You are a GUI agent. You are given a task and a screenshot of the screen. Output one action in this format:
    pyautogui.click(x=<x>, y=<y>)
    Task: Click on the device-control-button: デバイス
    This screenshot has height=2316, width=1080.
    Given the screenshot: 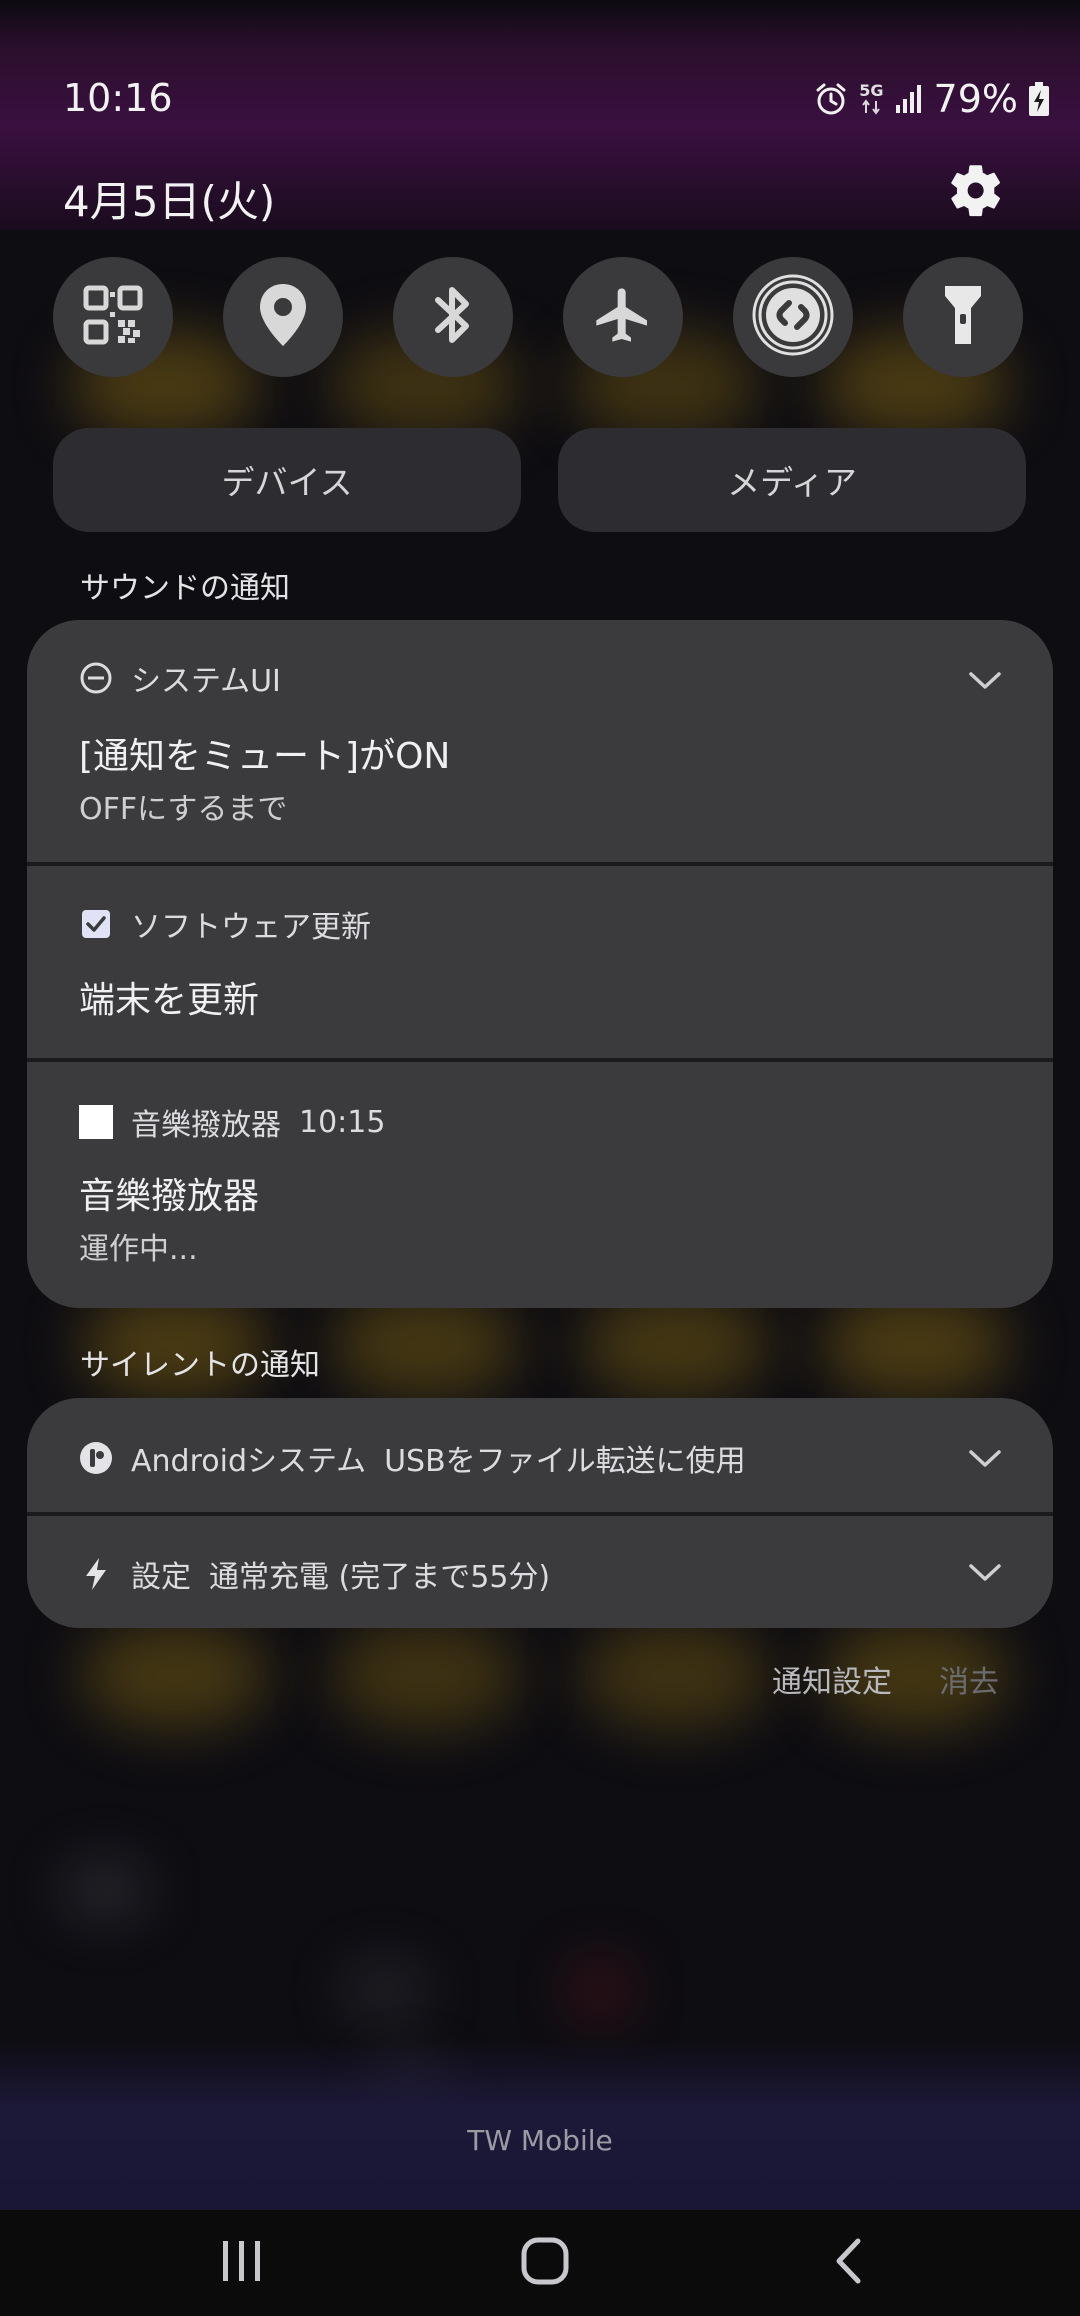 What is the action you would take?
    pyautogui.click(x=287, y=480)
    